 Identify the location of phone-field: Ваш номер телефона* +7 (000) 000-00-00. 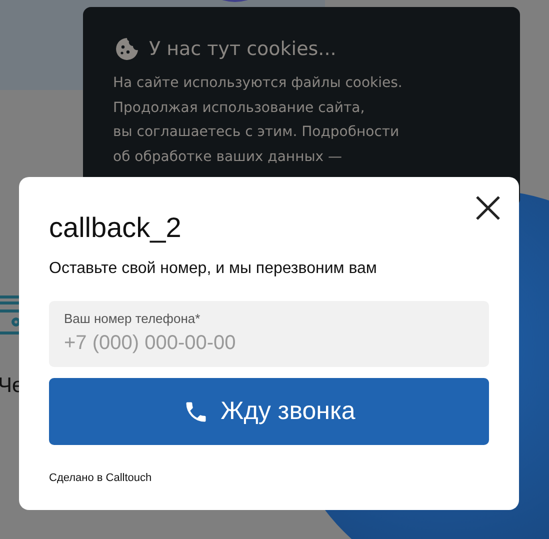
(269, 334).